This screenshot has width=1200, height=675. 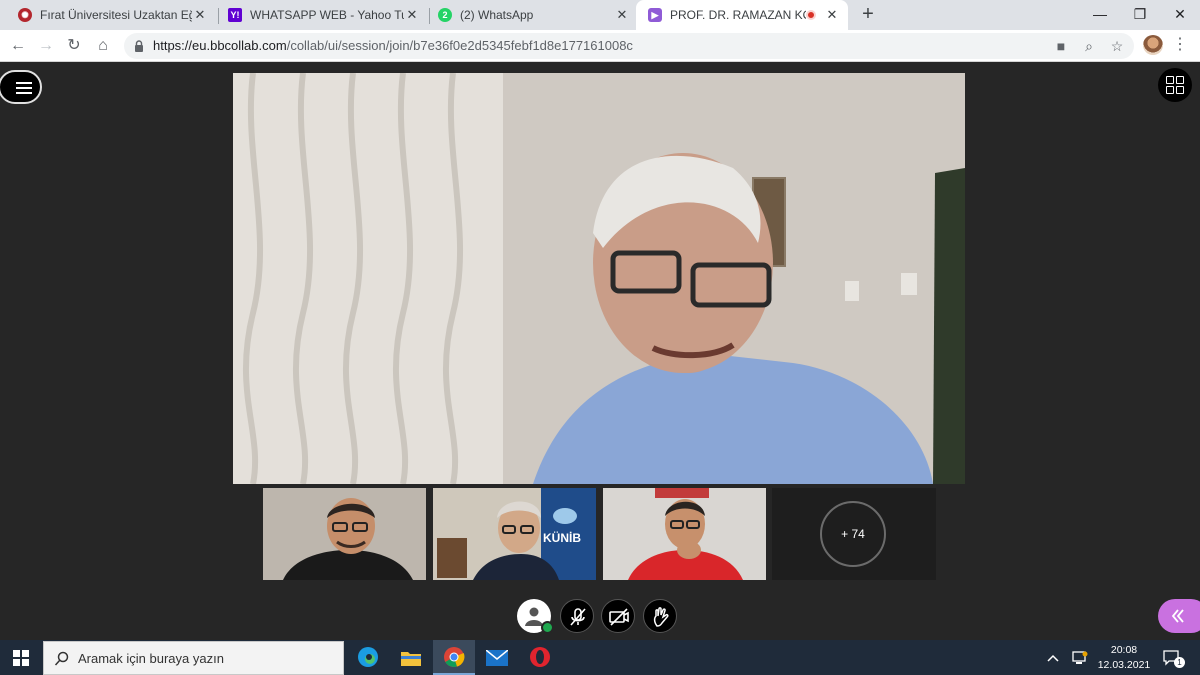 I want to click on close-window-button: ✕, so click(x=1180, y=15).